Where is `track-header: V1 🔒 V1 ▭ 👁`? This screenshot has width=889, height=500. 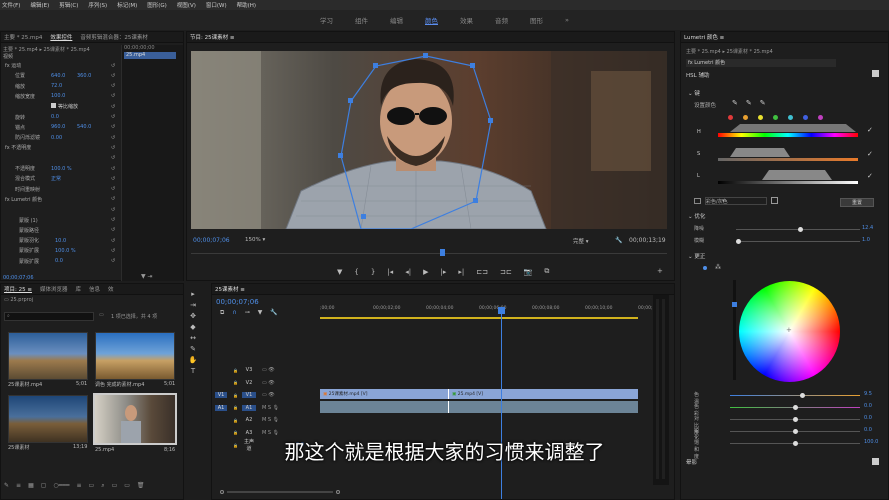
track-header: V1 🔒 V1 ▭ 👁 is located at coordinates (274, 395).